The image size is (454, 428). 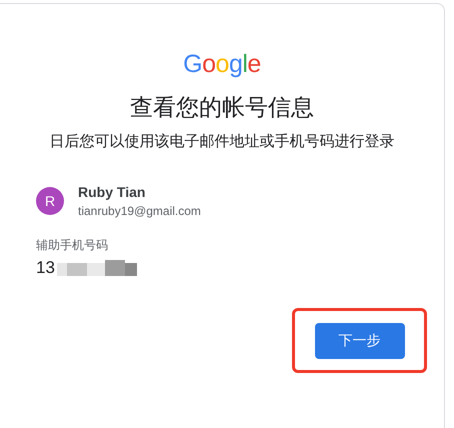 I want to click on google-logo: Google, so click(x=222, y=64).